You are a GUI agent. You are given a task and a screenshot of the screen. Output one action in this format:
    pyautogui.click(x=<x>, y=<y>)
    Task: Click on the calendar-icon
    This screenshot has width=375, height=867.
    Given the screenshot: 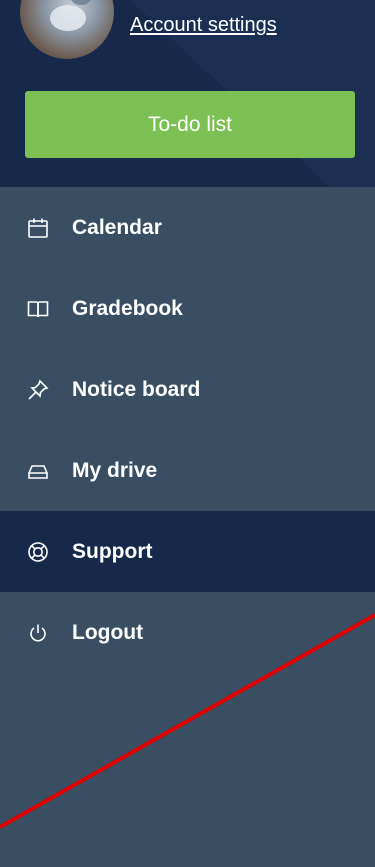 What is the action you would take?
    pyautogui.click(x=38, y=228)
    